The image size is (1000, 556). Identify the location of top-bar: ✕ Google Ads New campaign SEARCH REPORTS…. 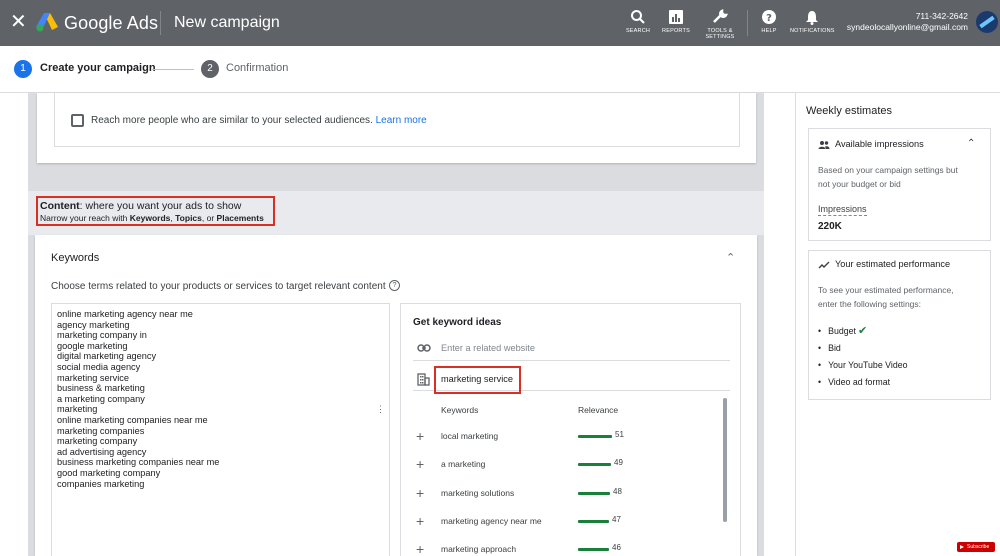
(500, 23).